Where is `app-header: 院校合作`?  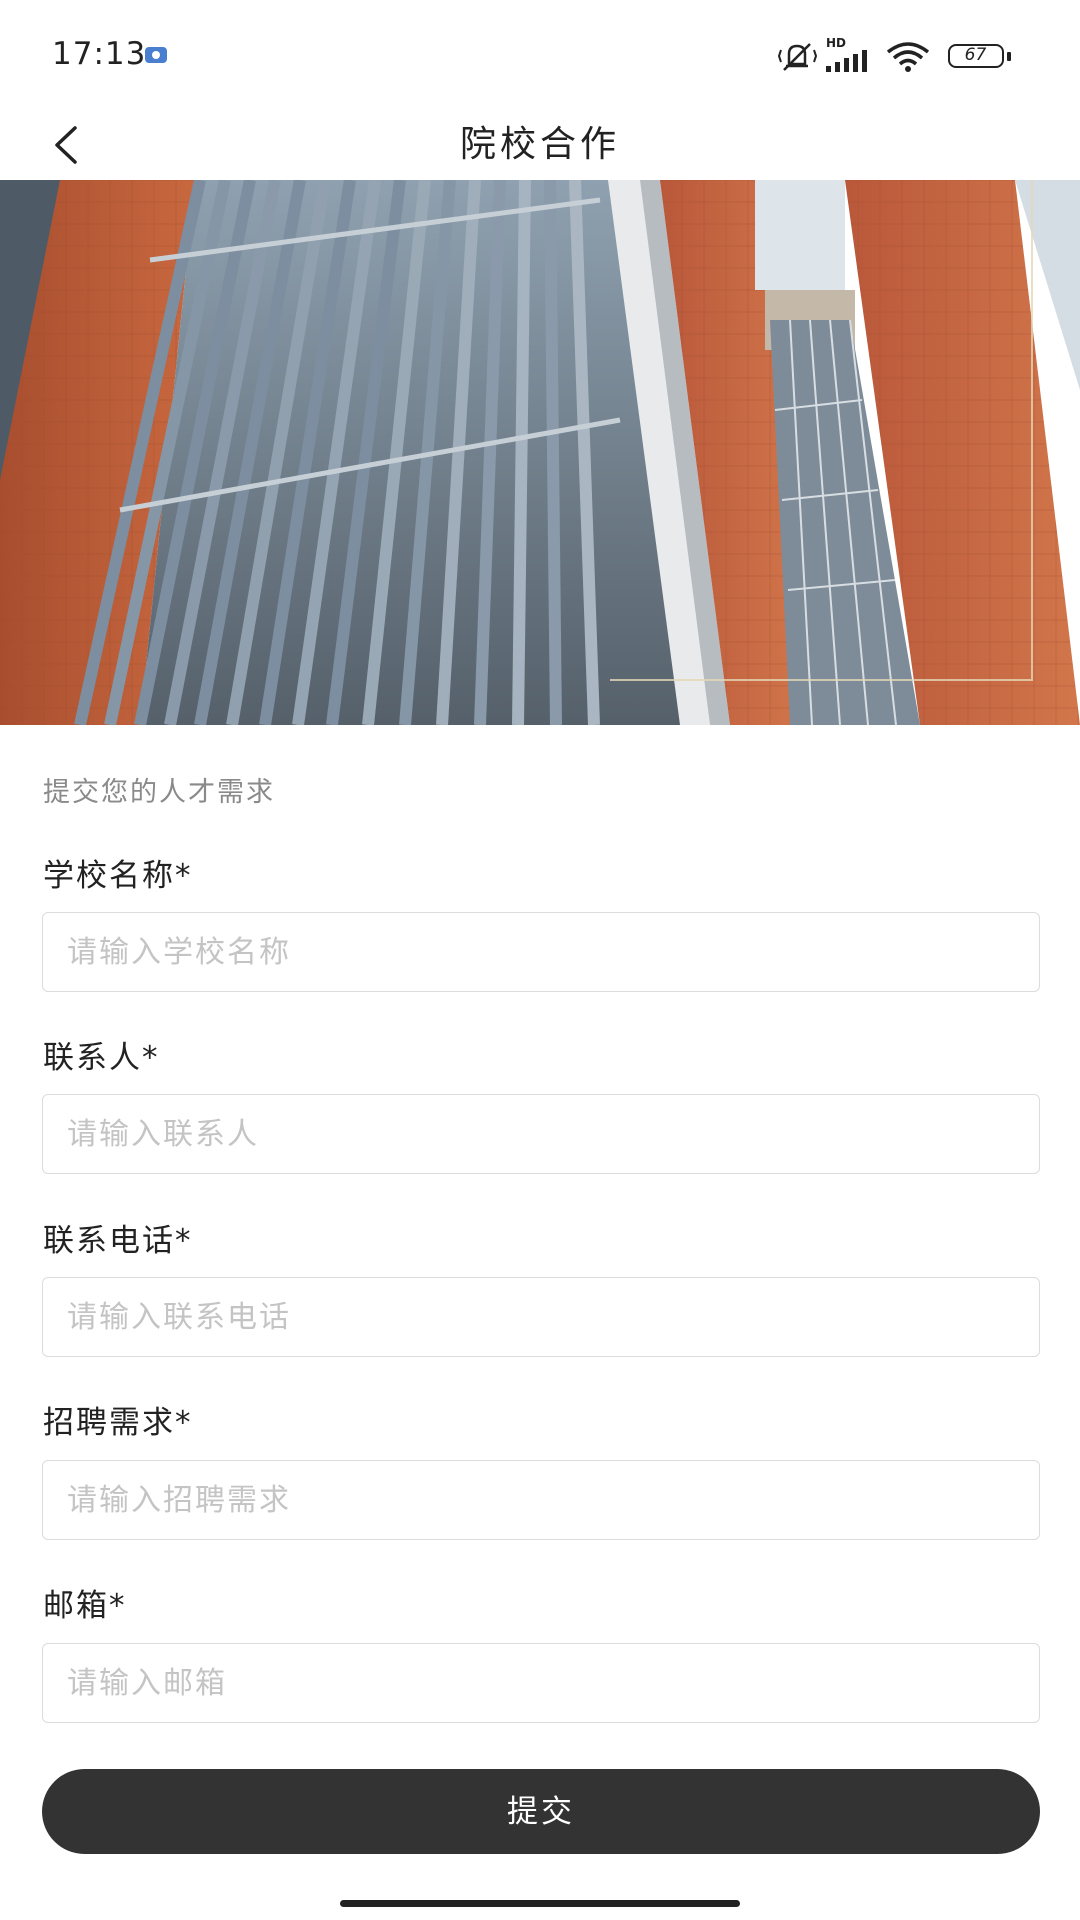
app-header: 院校合作 is located at coordinates (540, 145).